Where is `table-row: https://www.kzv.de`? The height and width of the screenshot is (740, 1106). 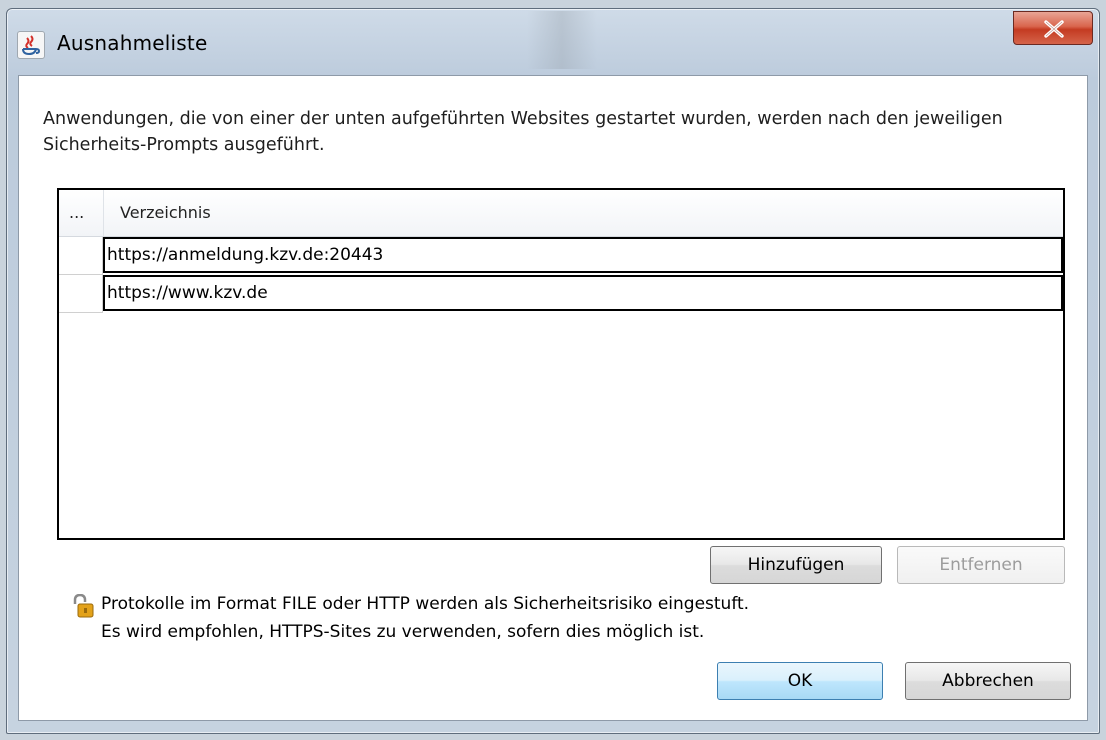
table-row: https://www.kzv.de is located at coordinates (561, 294).